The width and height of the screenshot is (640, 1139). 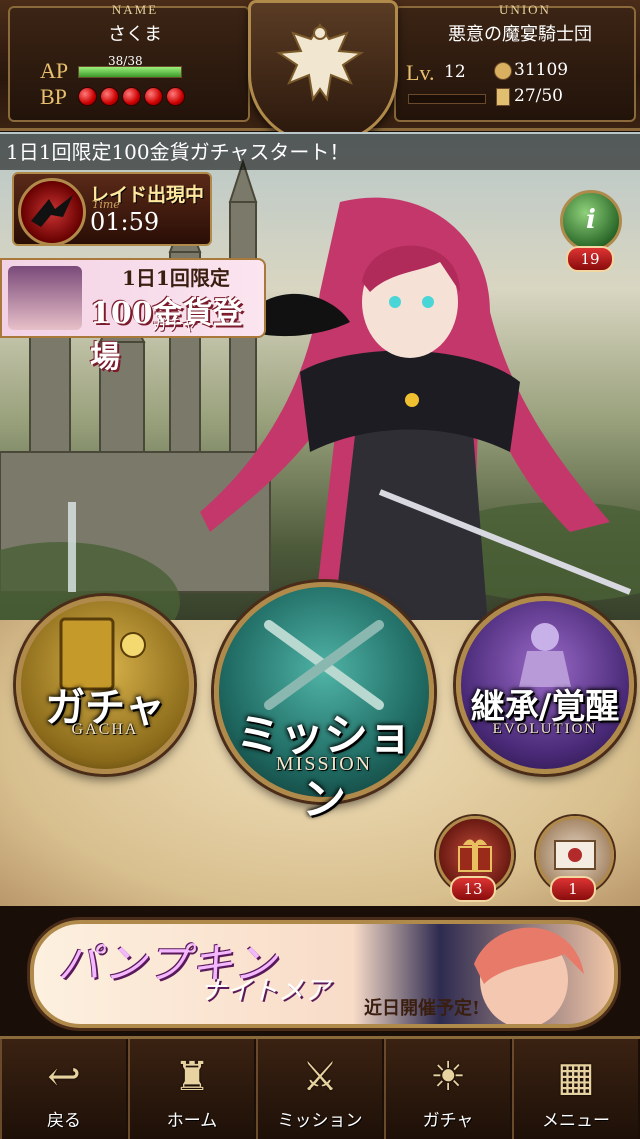 I want to click on level-label: Lv., so click(x=420, y=72).